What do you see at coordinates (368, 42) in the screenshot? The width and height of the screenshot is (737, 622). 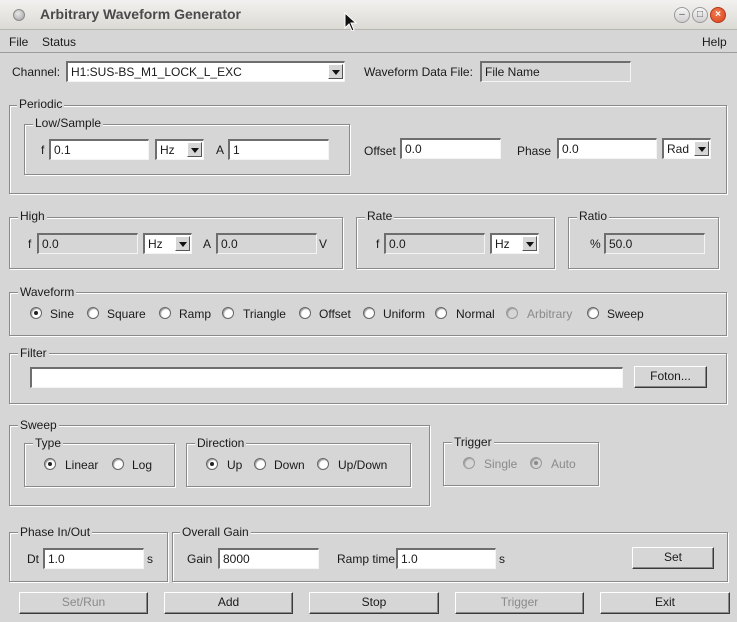 I see `menu-bar: File Status Help` at bounding box center [368, 42].